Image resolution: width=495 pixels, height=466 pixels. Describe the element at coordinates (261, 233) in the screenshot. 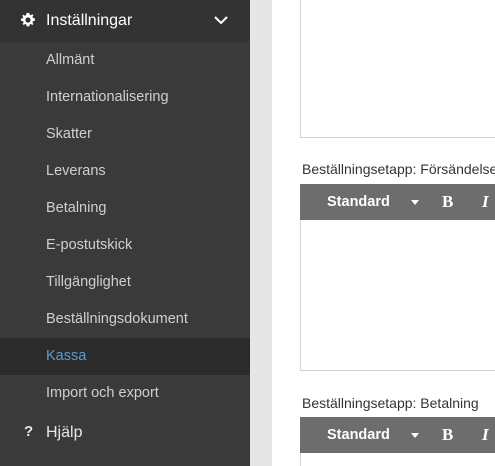

I see `content-gutter` at that location.